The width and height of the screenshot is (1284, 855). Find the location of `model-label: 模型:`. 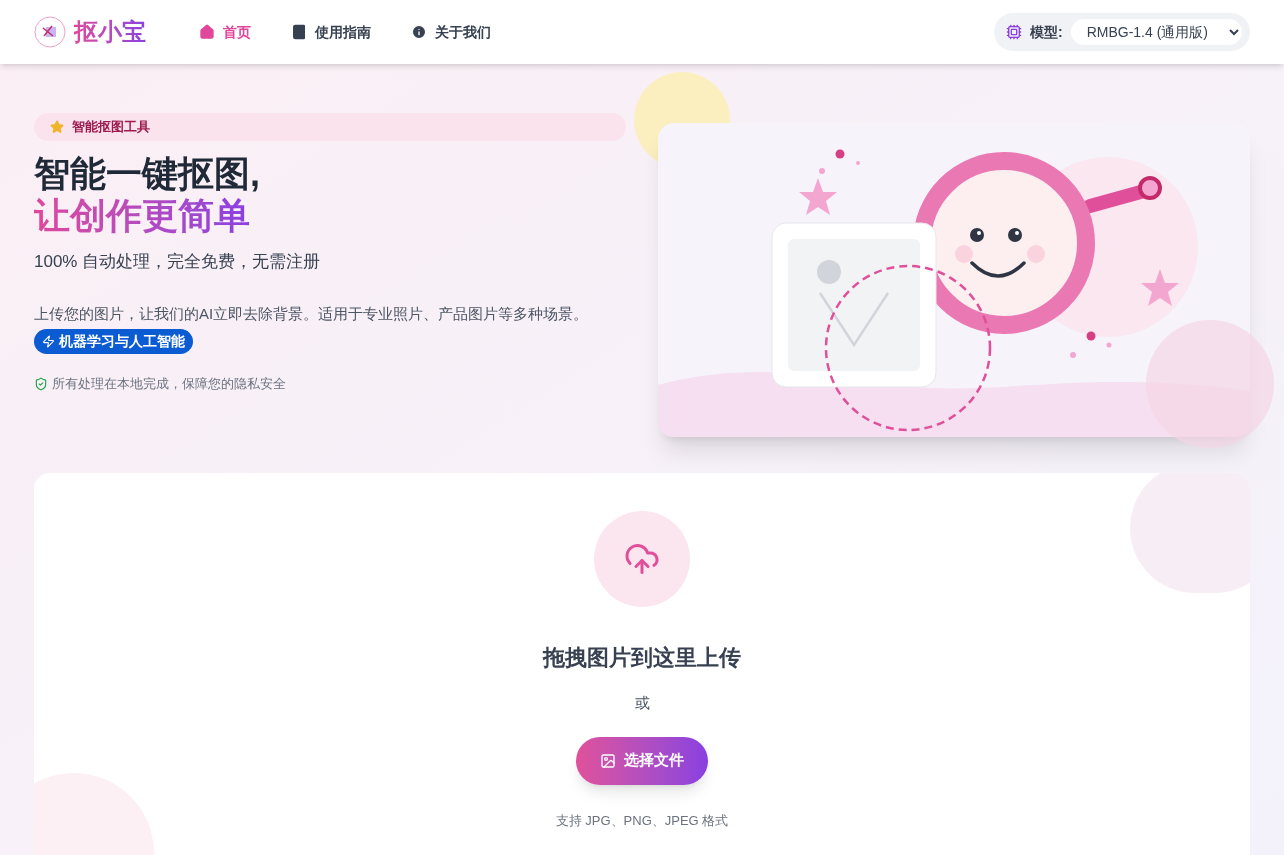

model-label: 模型: is located at coordinates (1046, 32).